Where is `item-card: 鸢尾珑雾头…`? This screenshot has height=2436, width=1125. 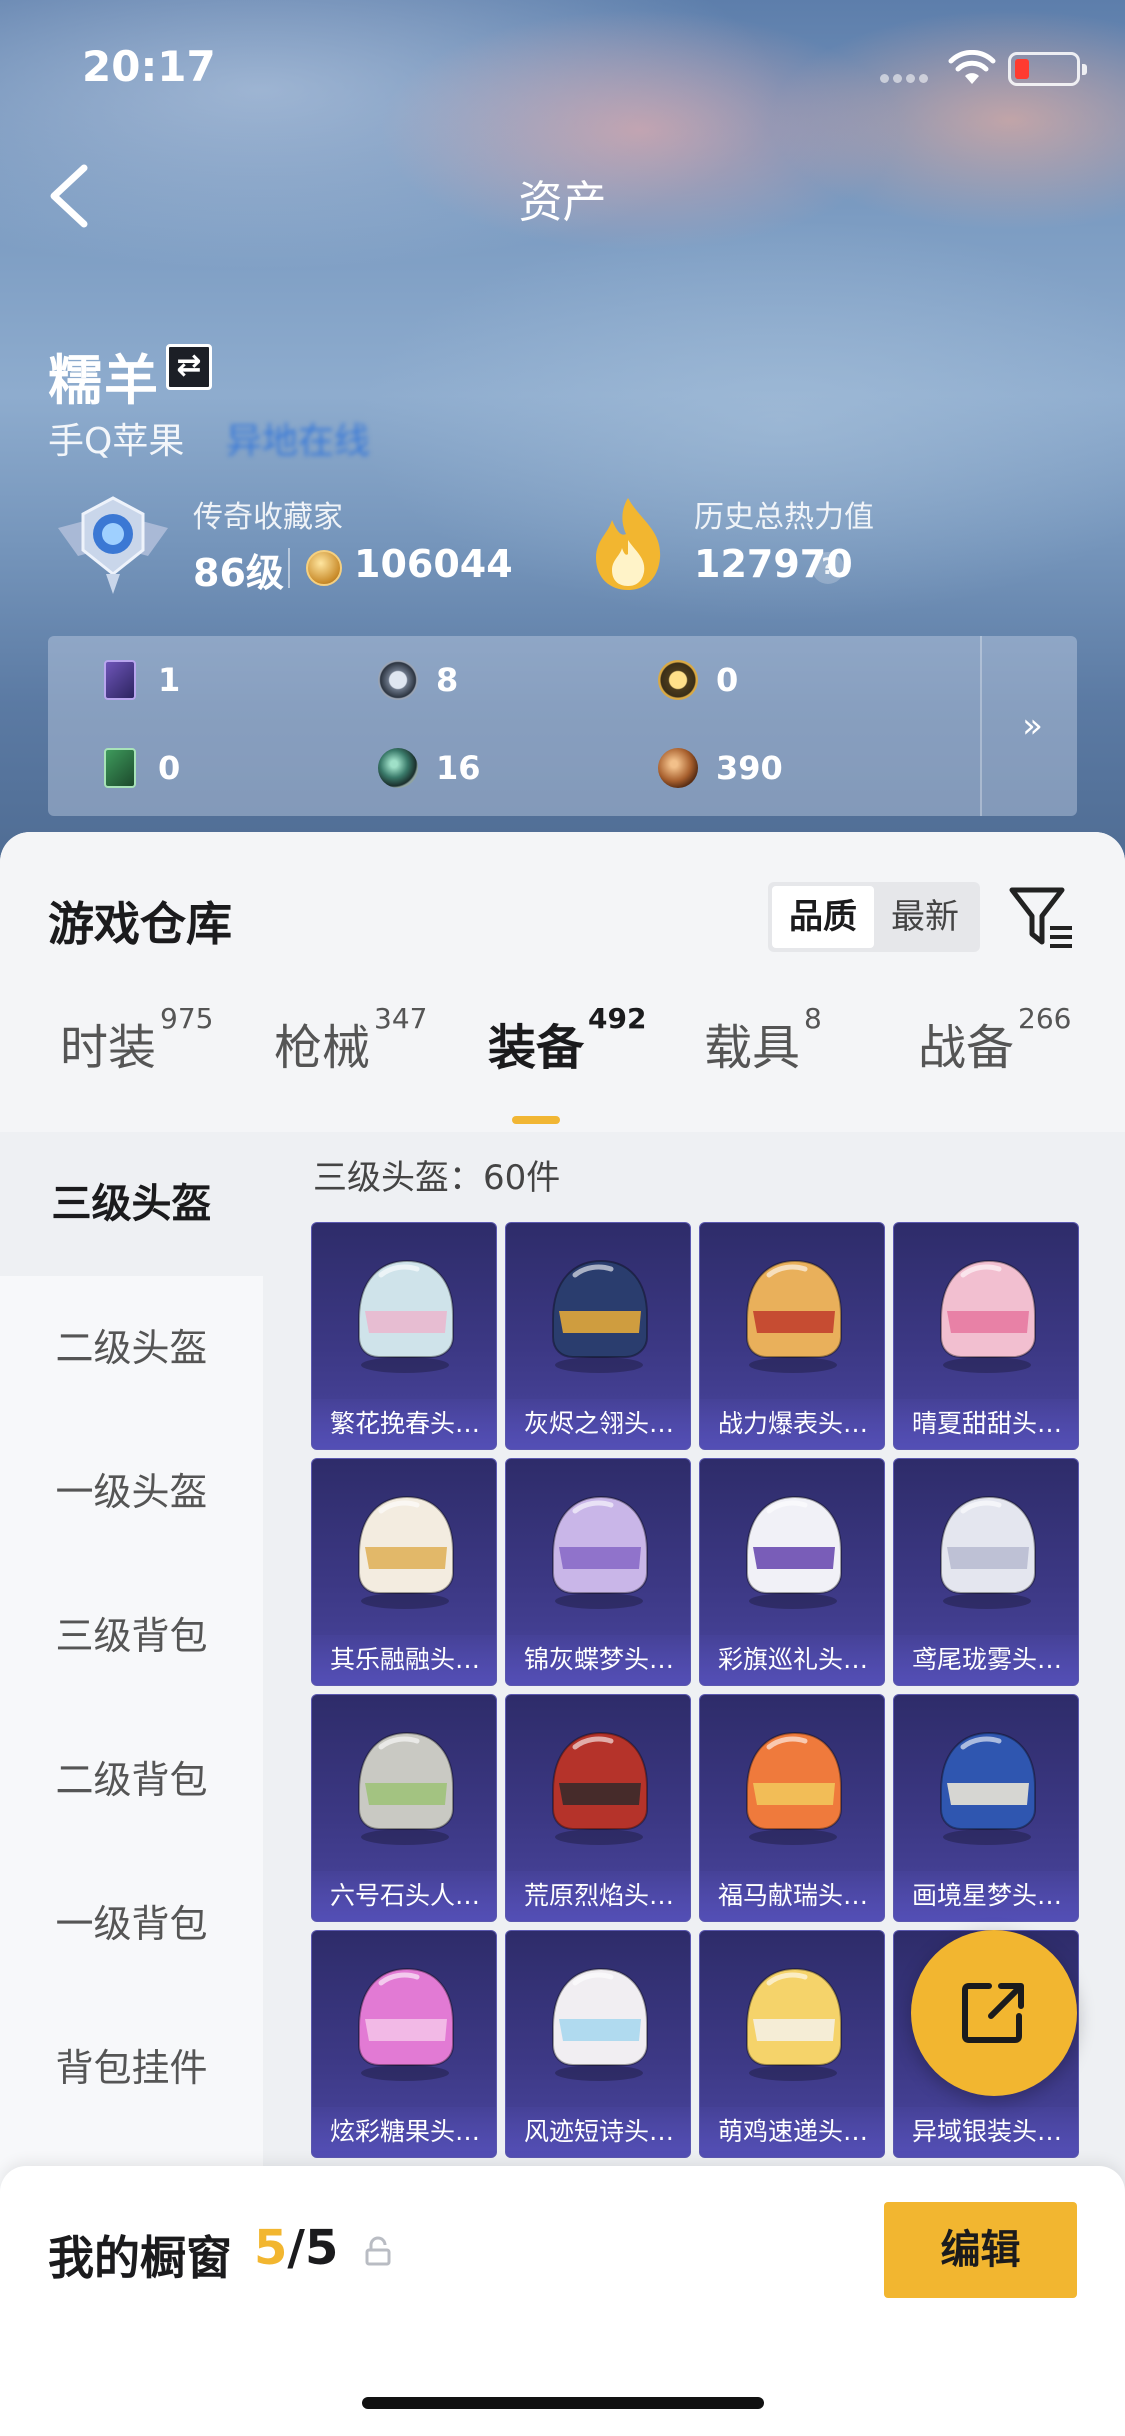
item-card: 鸢尾珑雾头… is located at coordinates (986, 1572).